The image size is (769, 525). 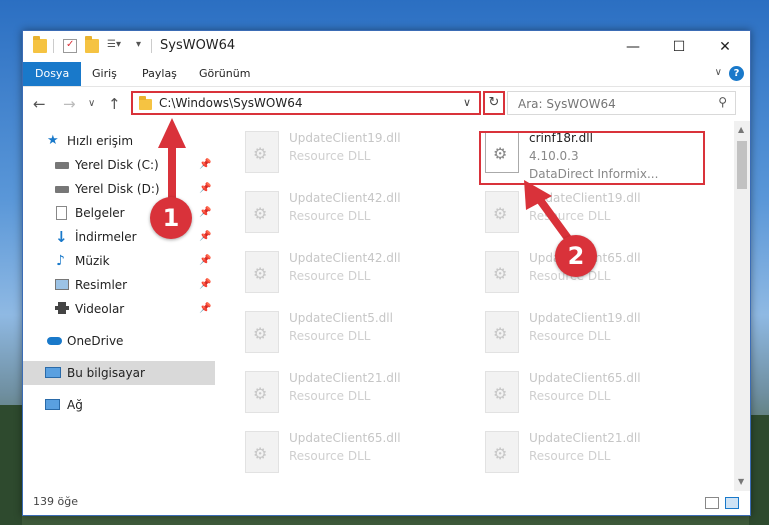 What do you see at coordinates (114, 104) in the screenshot?
I see `up-arrow-icon: ↑` at bounding box center [114, 104].